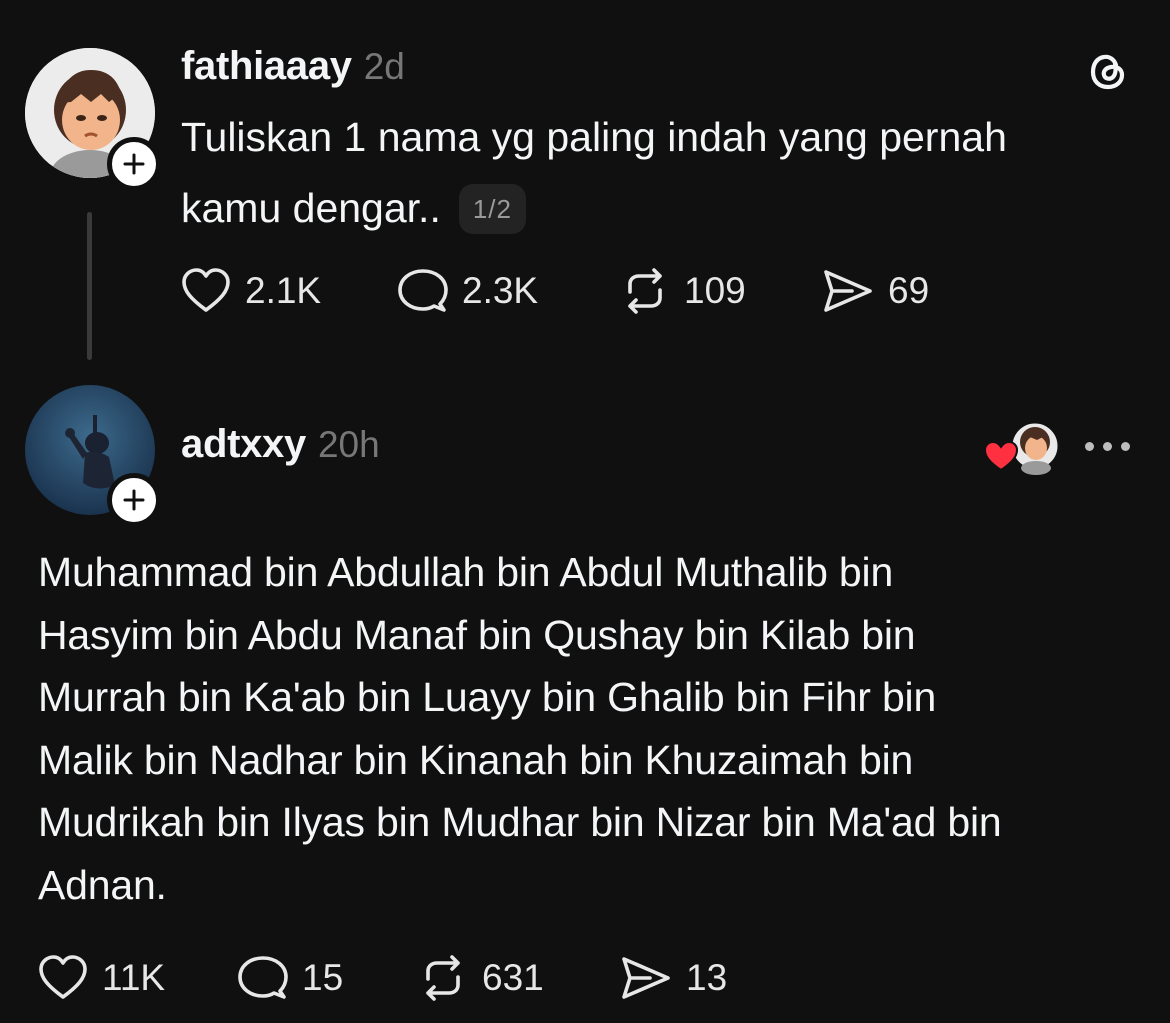 The image size is (1170, 1023). Describe the element at coordinates (673, 978) in the screenshot. I see `reply-share-button: 13` at that location.